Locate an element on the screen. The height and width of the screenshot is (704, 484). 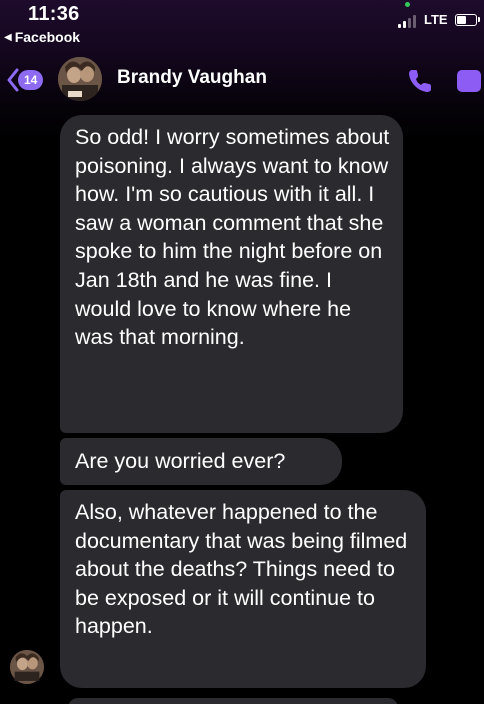
video-icon is located at coordinates (469, 81).